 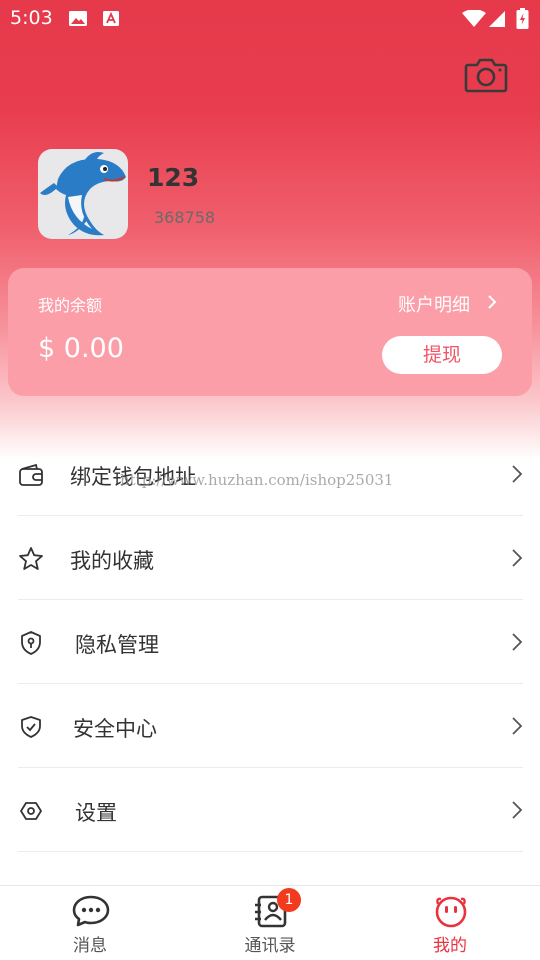 What do you see at coordinates (270, 642) in the screenshot?
I see `menu-item-privacy: 隐私管理` at bounding box center [270, 642].